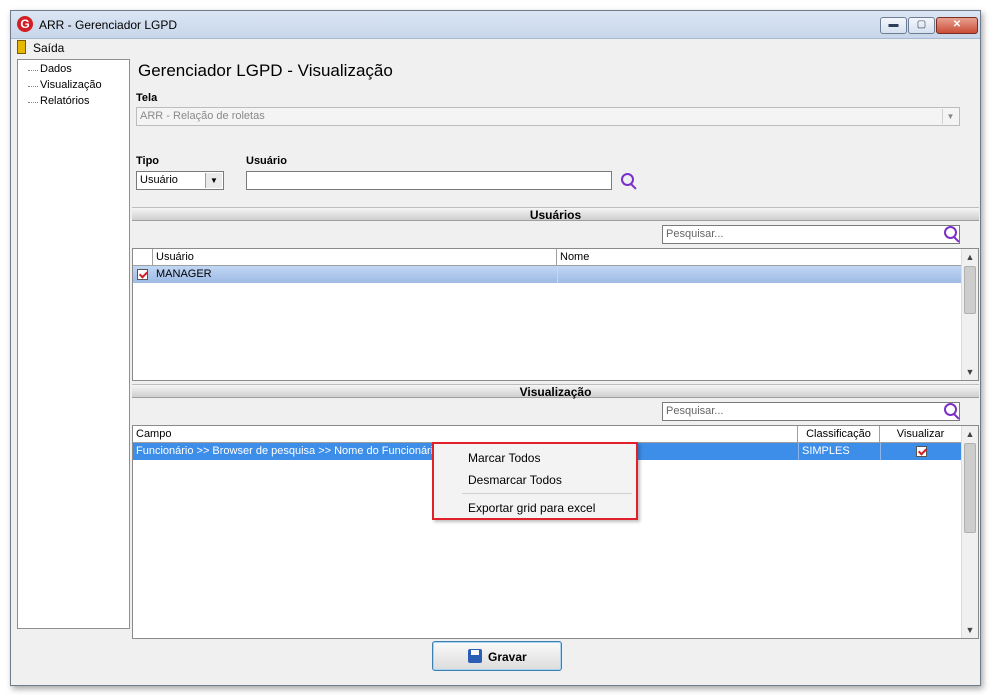 This screenshot has width=994, height=695. What do you see at coordinates (555, 214) in the screenshot?
I see `usuarios-section-header: Usuários` at bounding box center [555, 214].